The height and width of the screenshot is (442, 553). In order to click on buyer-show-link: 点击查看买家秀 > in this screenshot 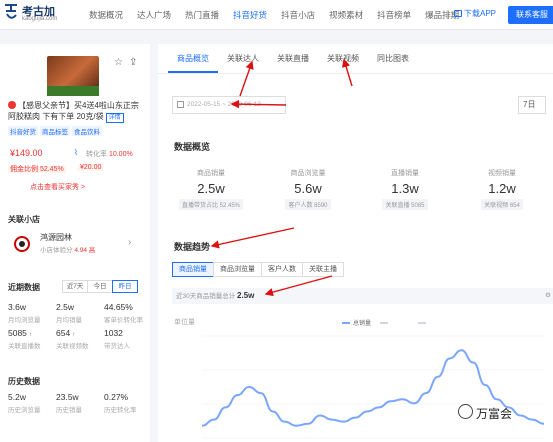, I will do `click(57, 187)`.